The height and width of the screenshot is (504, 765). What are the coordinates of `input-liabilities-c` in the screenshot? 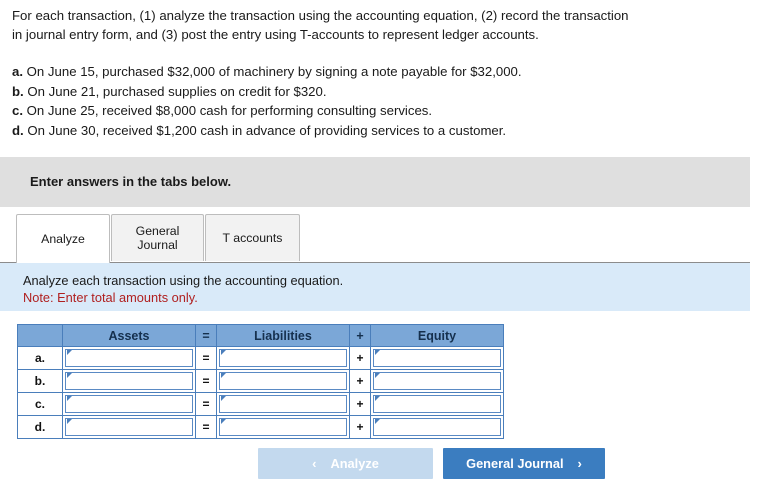 It's located at (283, 404).